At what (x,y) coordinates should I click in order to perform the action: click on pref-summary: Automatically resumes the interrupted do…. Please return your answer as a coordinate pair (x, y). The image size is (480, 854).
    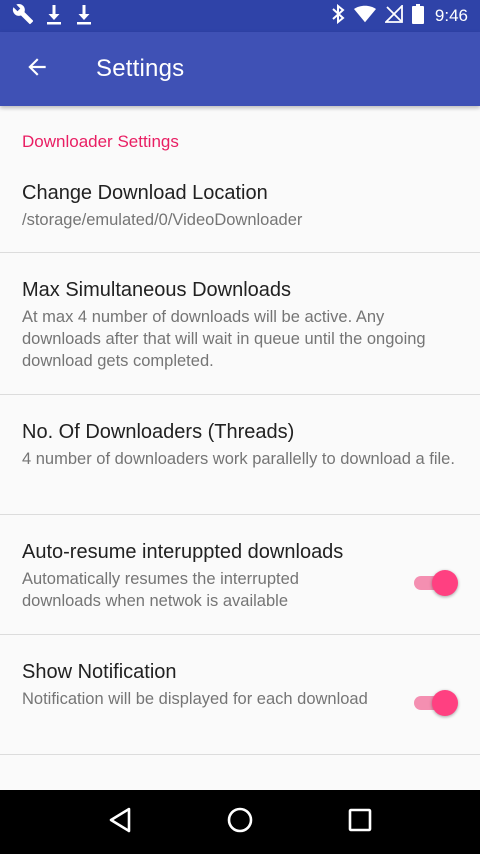
    Looking at the image, I should click on (160, 590).